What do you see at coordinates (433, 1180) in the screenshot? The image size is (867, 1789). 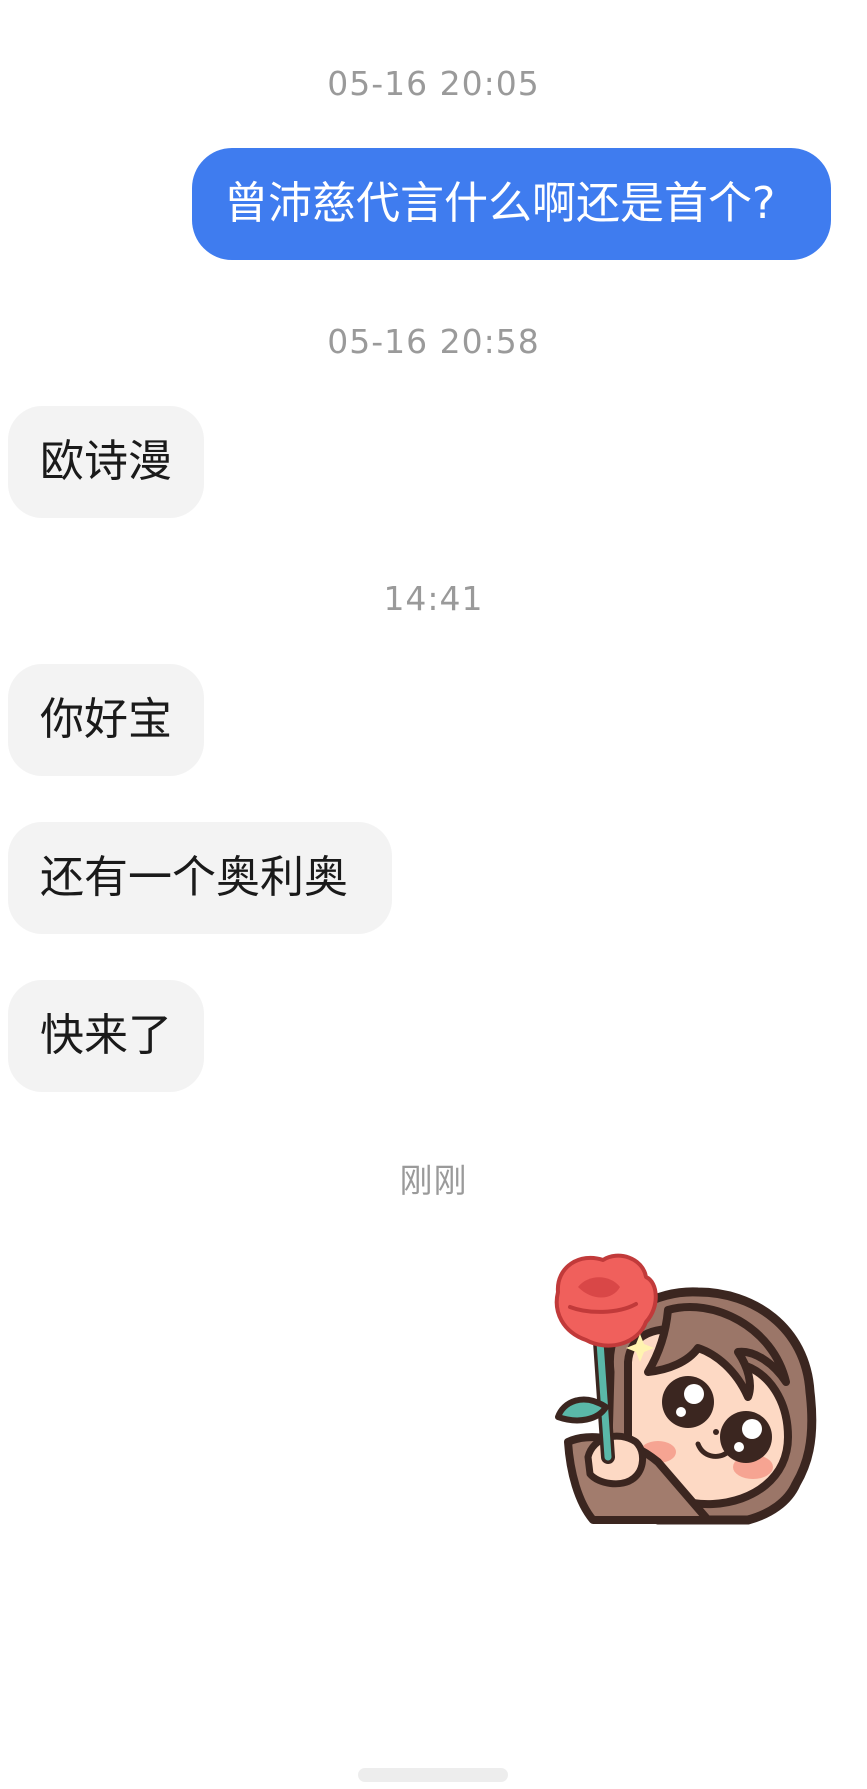 I see `message-timestamp: 刚刚` at bounding box center [433, 1180].